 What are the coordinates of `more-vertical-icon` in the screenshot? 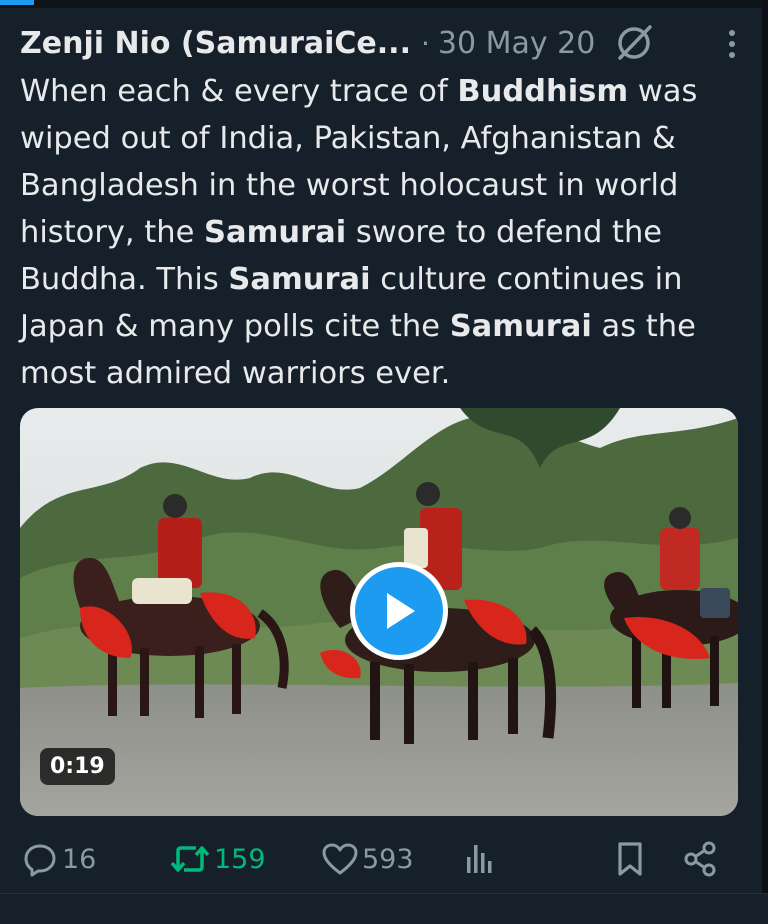 It's located at (732, 44).